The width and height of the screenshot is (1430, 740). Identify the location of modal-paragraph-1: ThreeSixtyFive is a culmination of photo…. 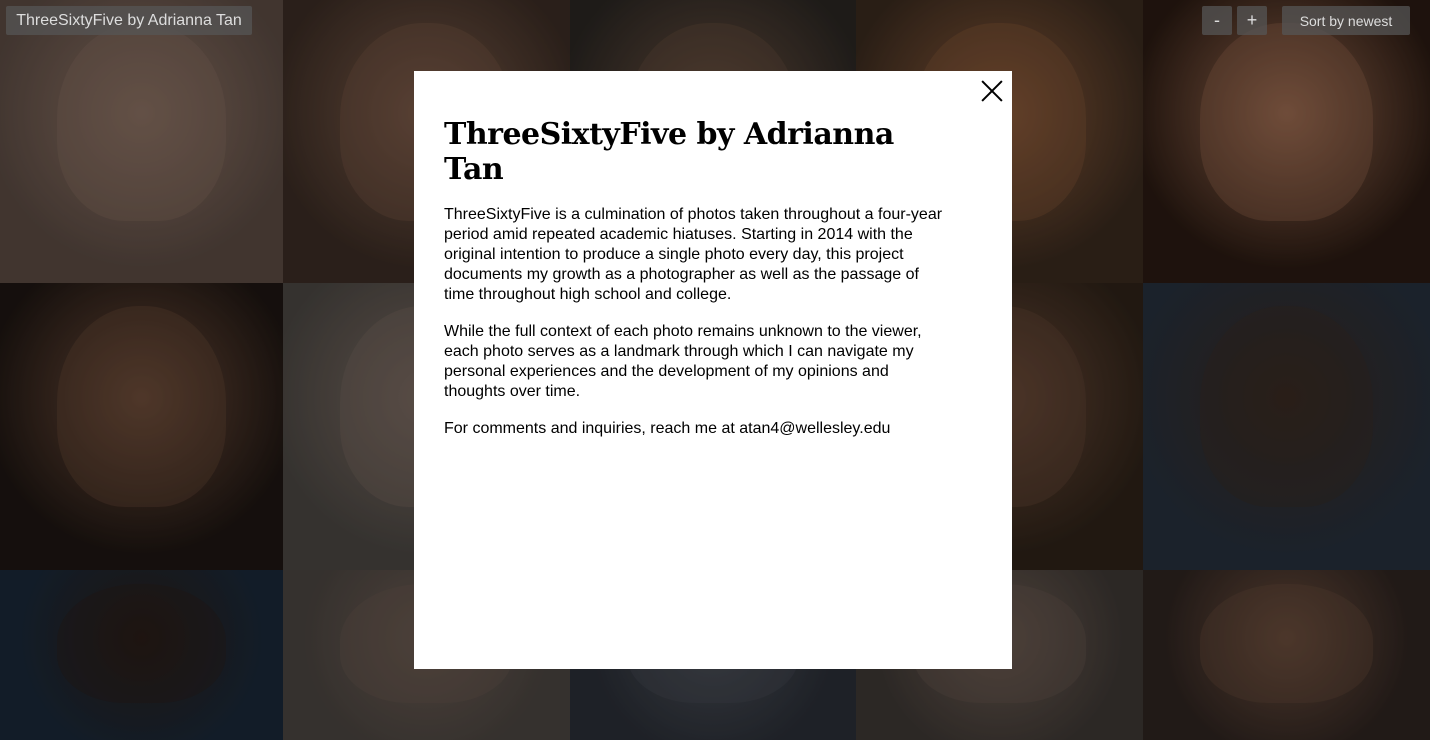
(693, 254).